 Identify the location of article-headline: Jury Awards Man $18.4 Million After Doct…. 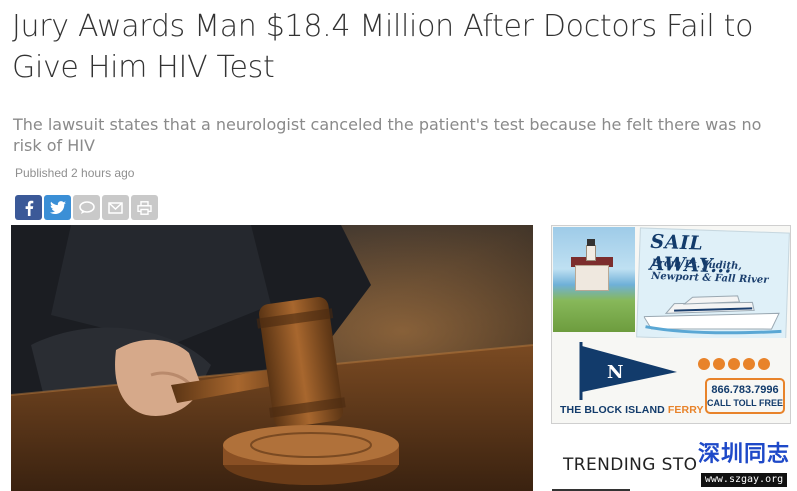
(383, 47).